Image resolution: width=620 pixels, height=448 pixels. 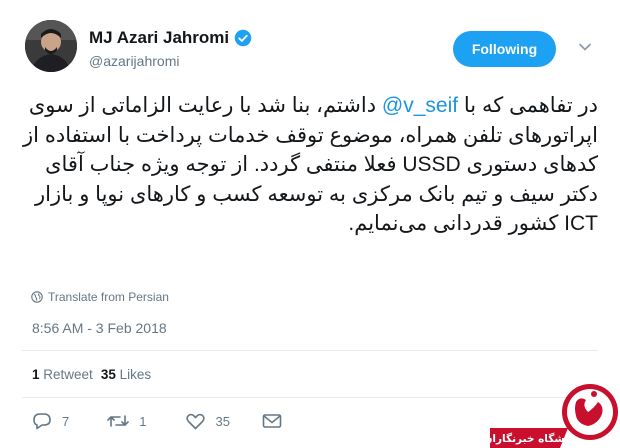 I want to click on reply-button: 7, so click(x=50, y=421).